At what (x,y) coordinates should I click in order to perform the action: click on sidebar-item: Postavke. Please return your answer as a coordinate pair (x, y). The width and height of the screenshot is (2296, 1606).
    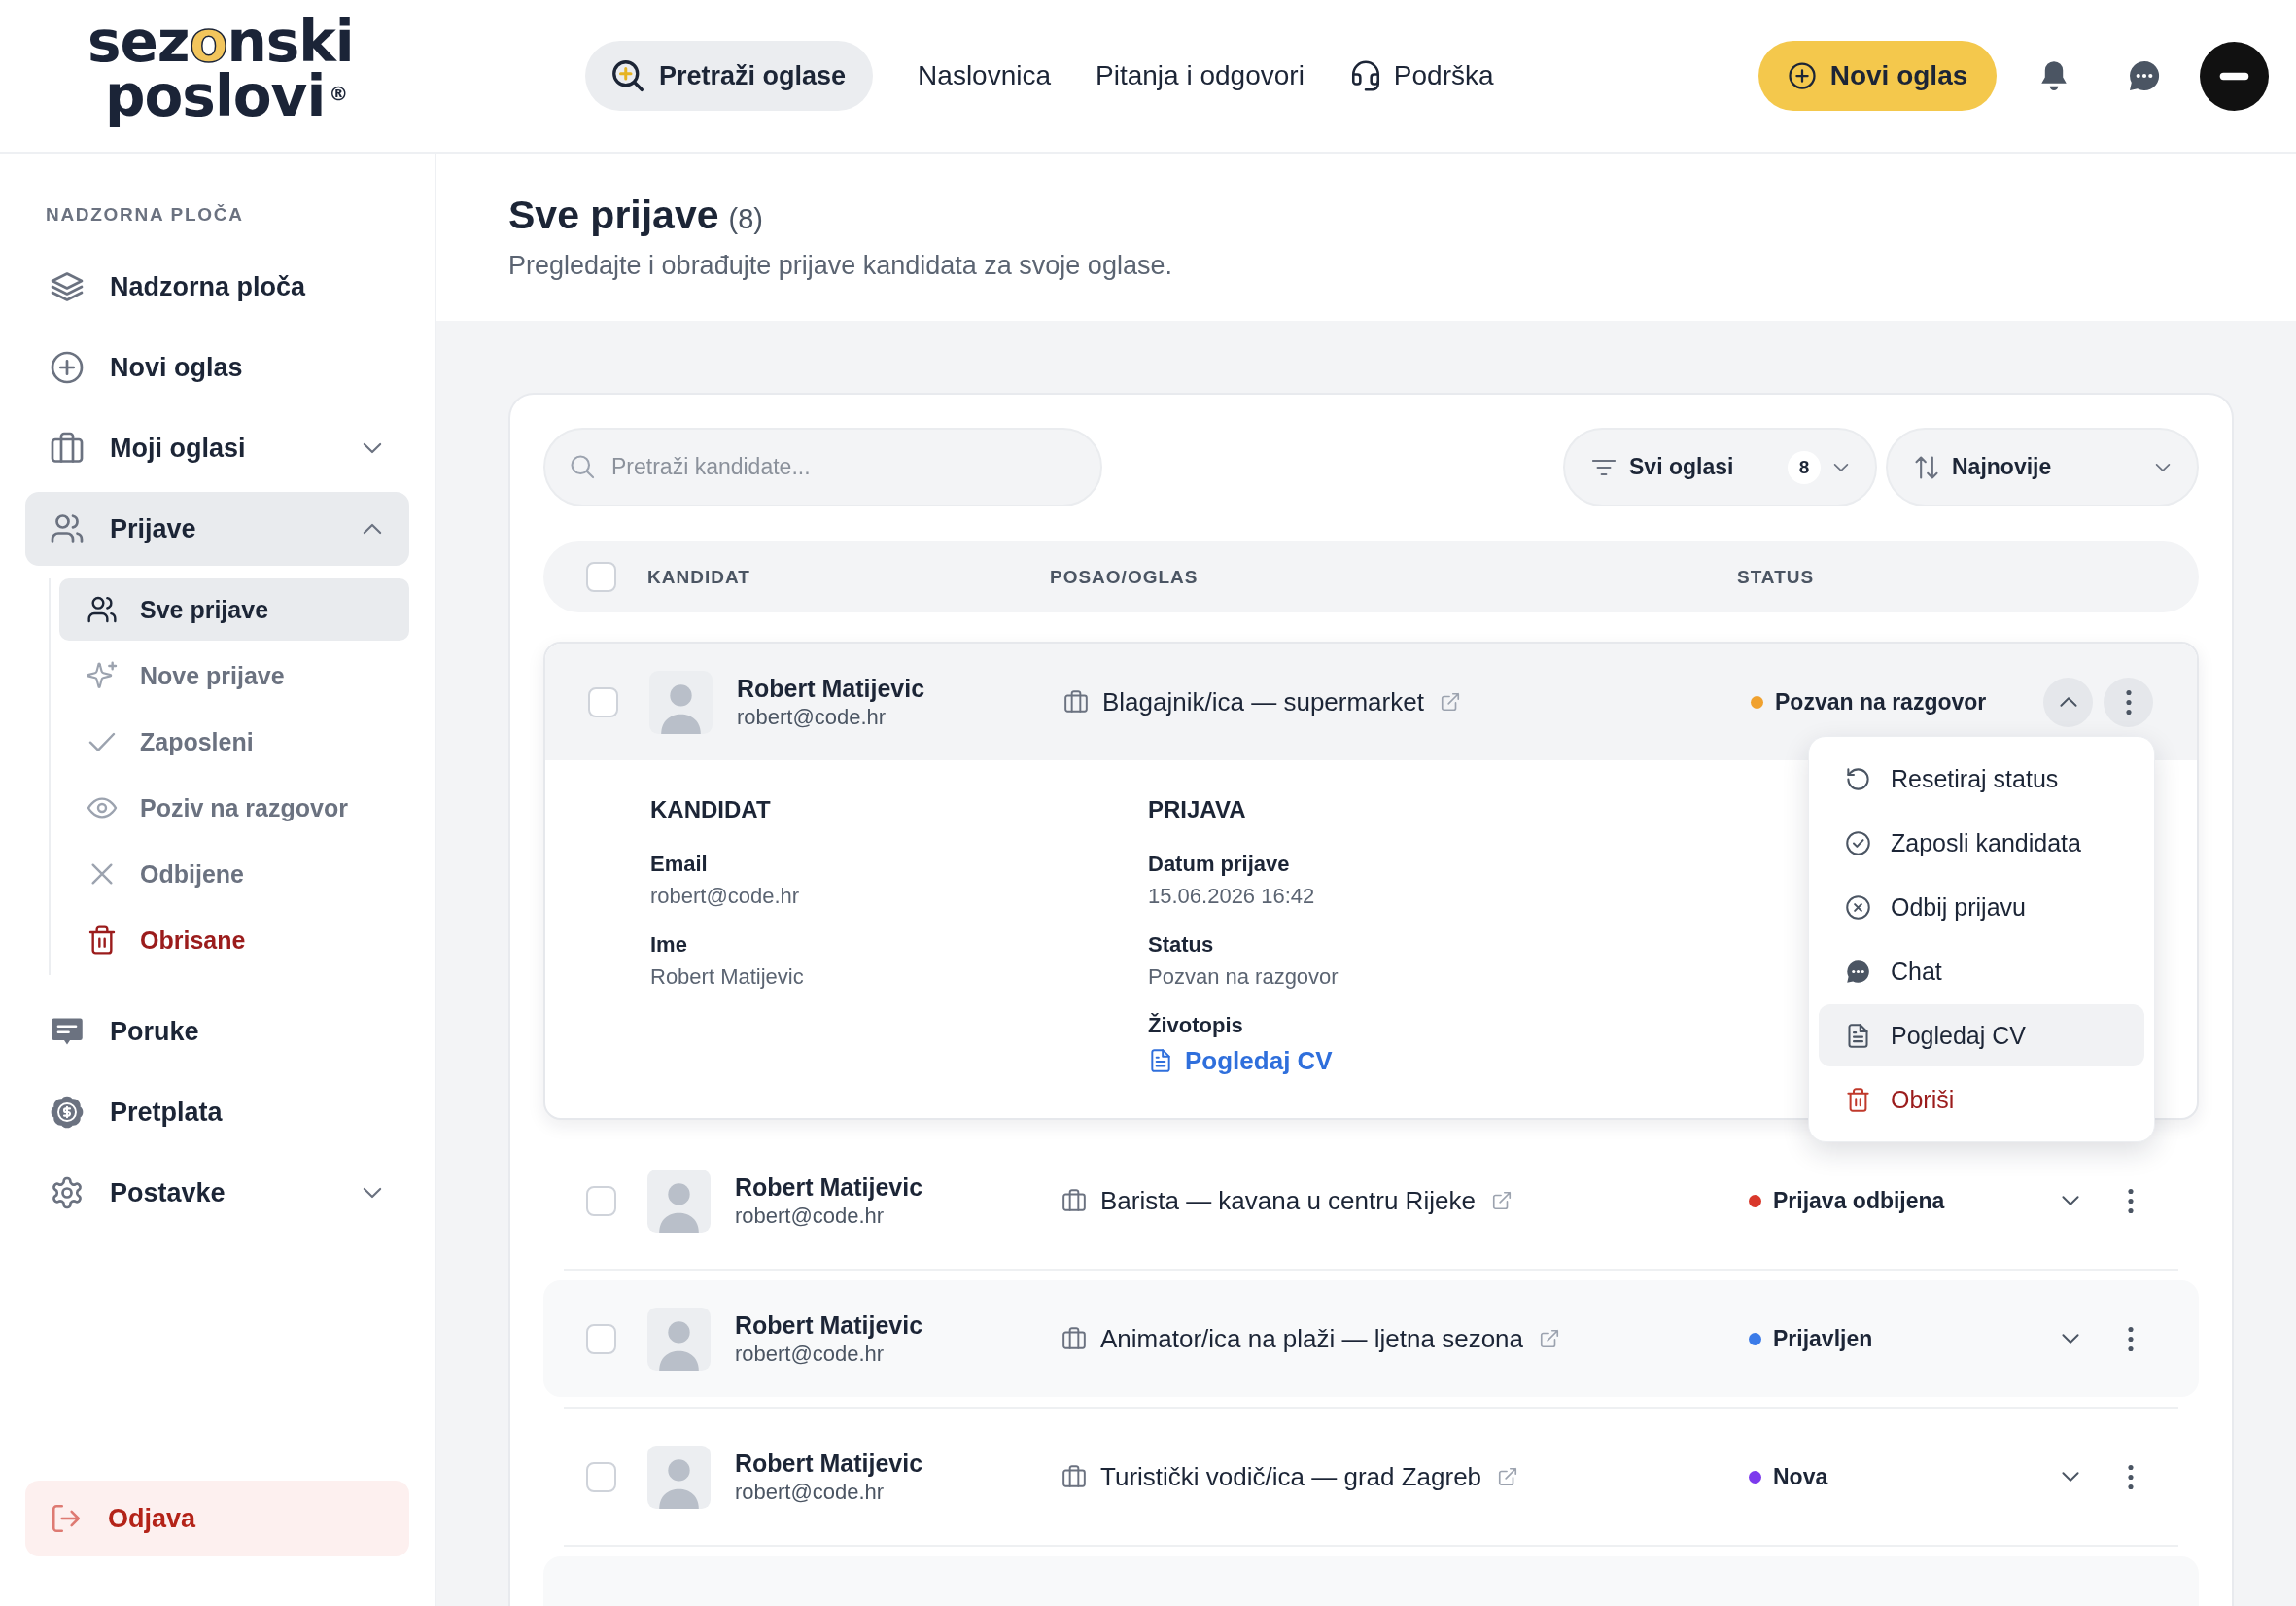
    Looking at the image, I should click on (217, 1193).